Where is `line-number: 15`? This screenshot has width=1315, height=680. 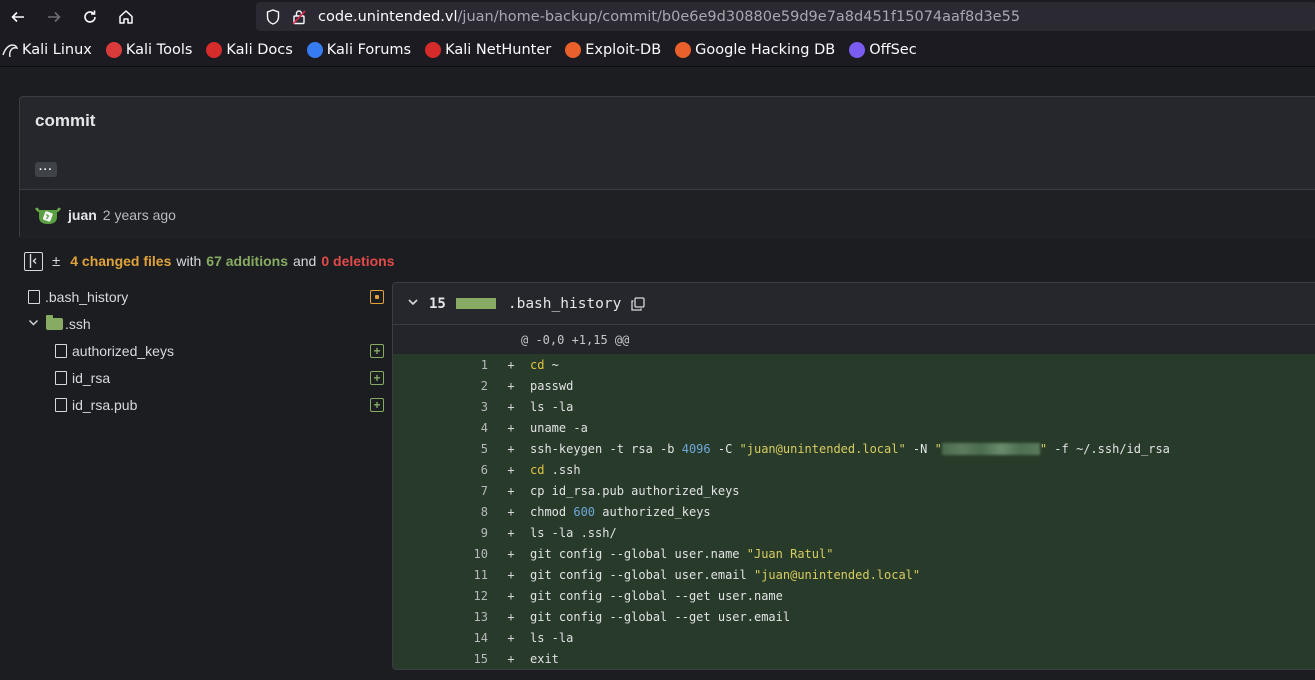 line-number: 15 is located at coordinates (440, 659).